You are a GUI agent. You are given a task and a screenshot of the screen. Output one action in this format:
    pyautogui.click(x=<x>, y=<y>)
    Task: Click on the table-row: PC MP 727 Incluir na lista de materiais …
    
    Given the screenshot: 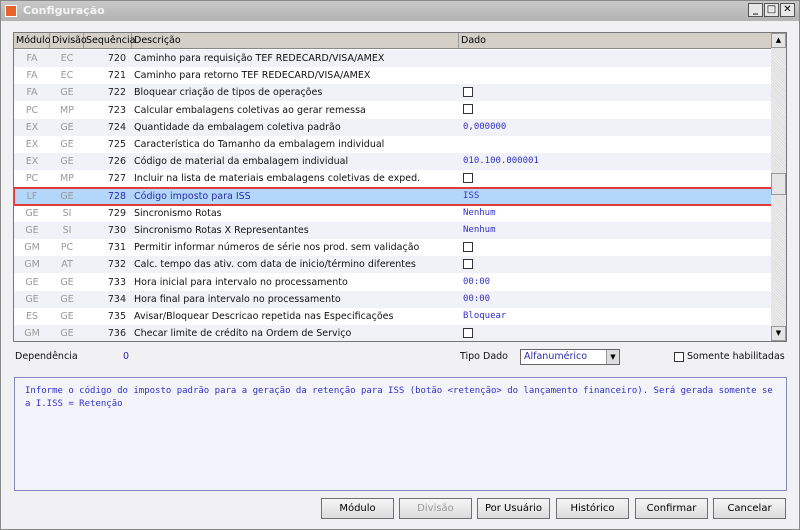 What is the action you would take?
    pyautogui.click(x=393, y=178)
    